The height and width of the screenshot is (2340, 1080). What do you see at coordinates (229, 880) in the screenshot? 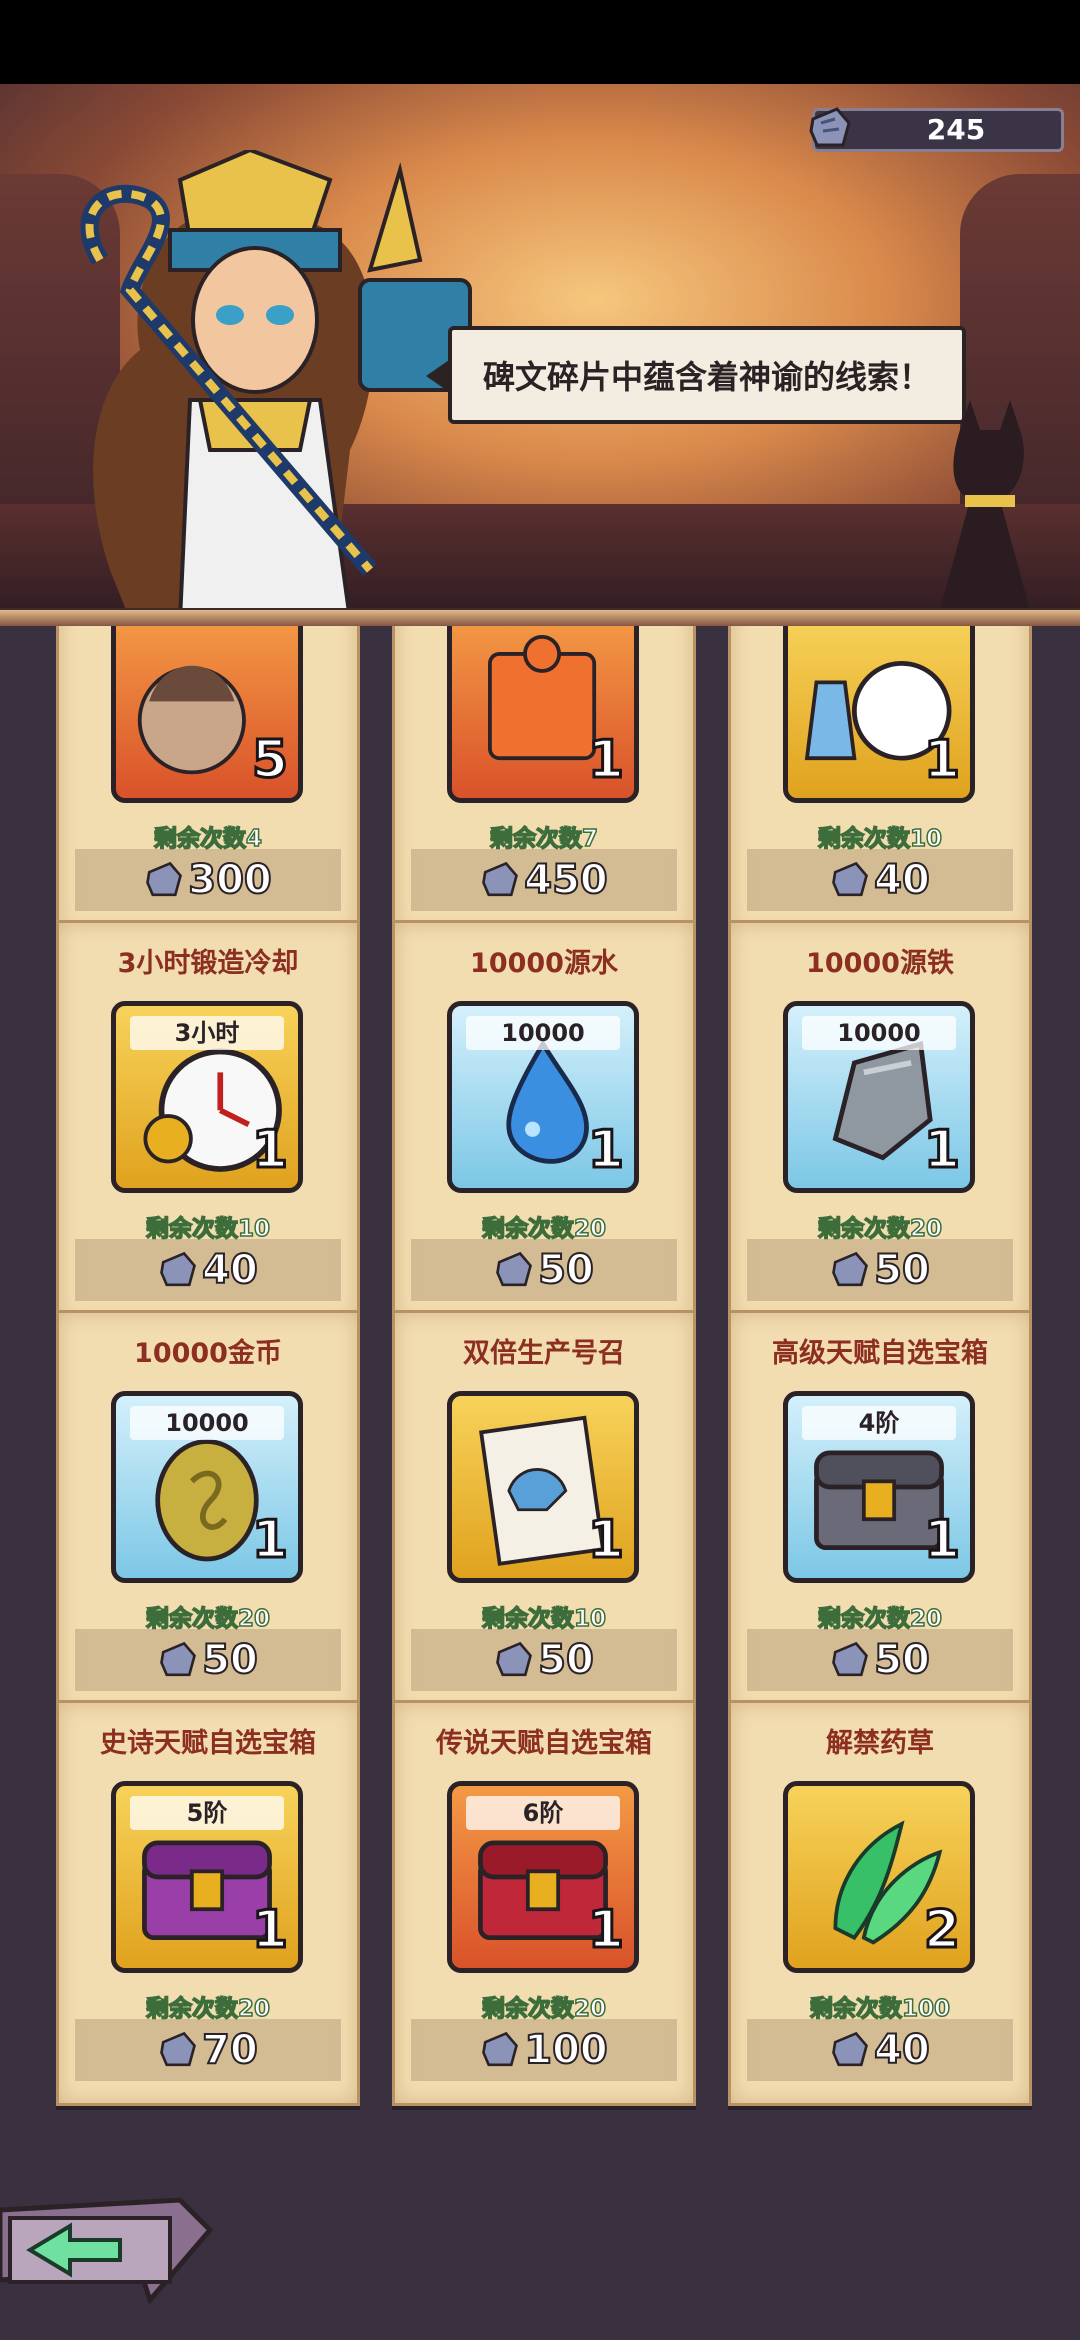
I see `price-value: 300` at bounding box center [229, 880].